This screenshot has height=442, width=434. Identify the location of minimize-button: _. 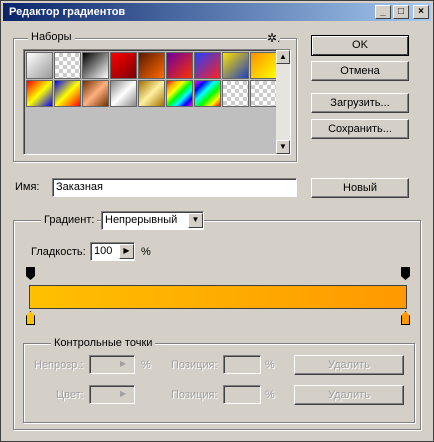
(383, 12).